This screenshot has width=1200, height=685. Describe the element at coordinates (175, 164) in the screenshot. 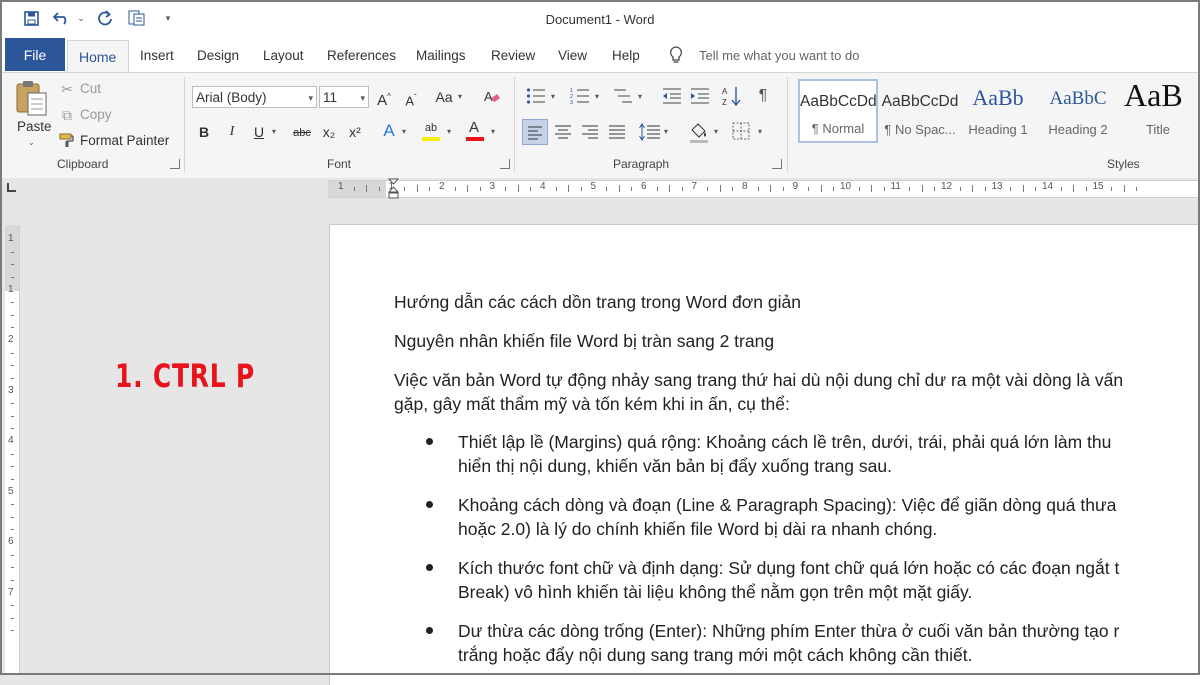

I see `clipboard-launcher-icon` at that location.